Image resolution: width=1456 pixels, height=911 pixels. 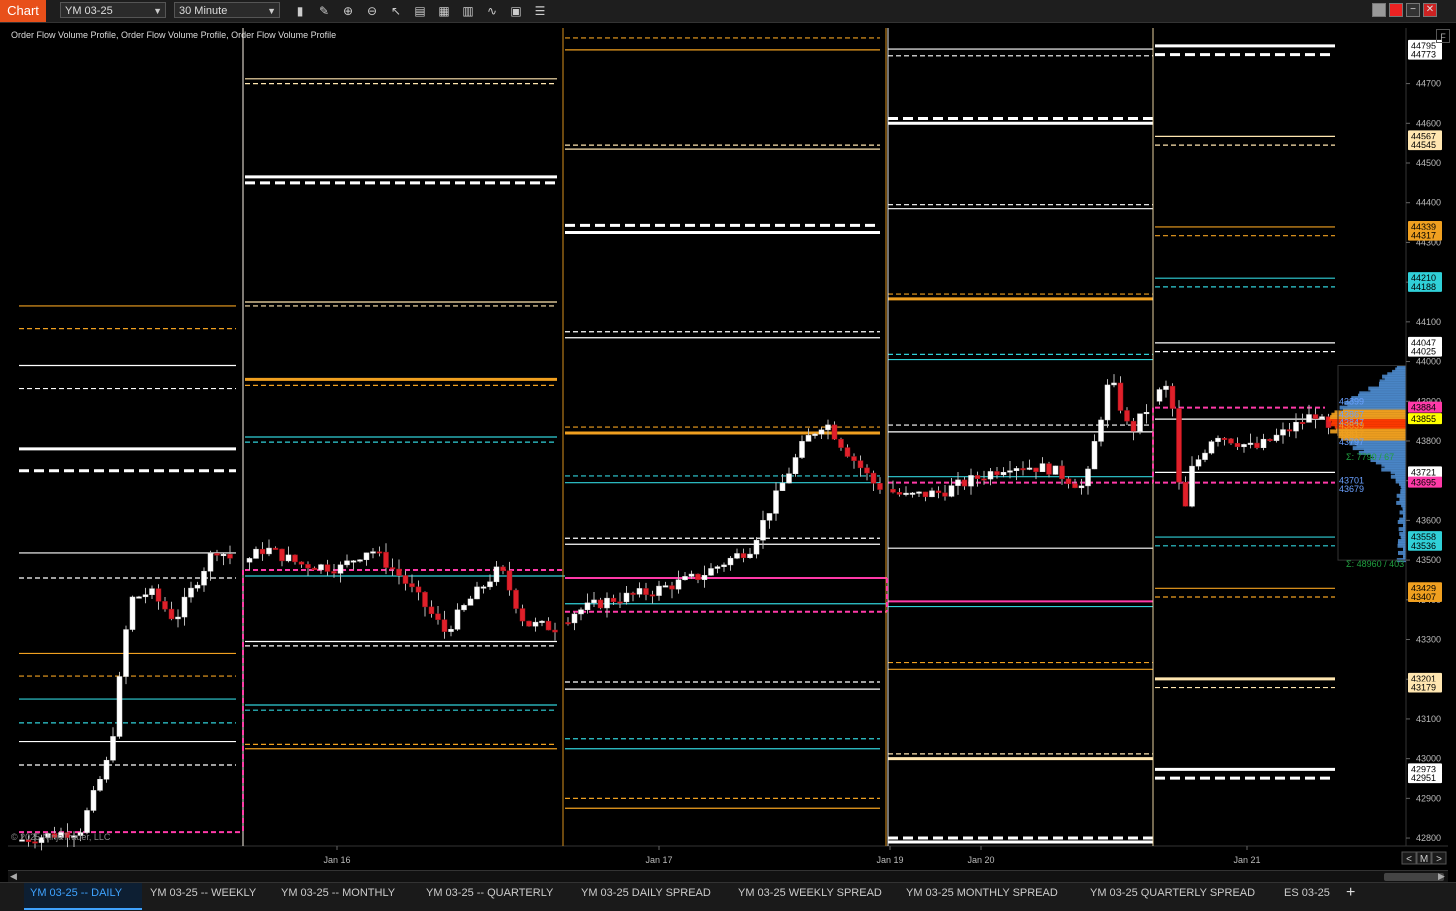 What do you see at coordinates (492, 11) in the screenshot?
I see `strategies-icon: ∿` at bounding box center [492, 11].